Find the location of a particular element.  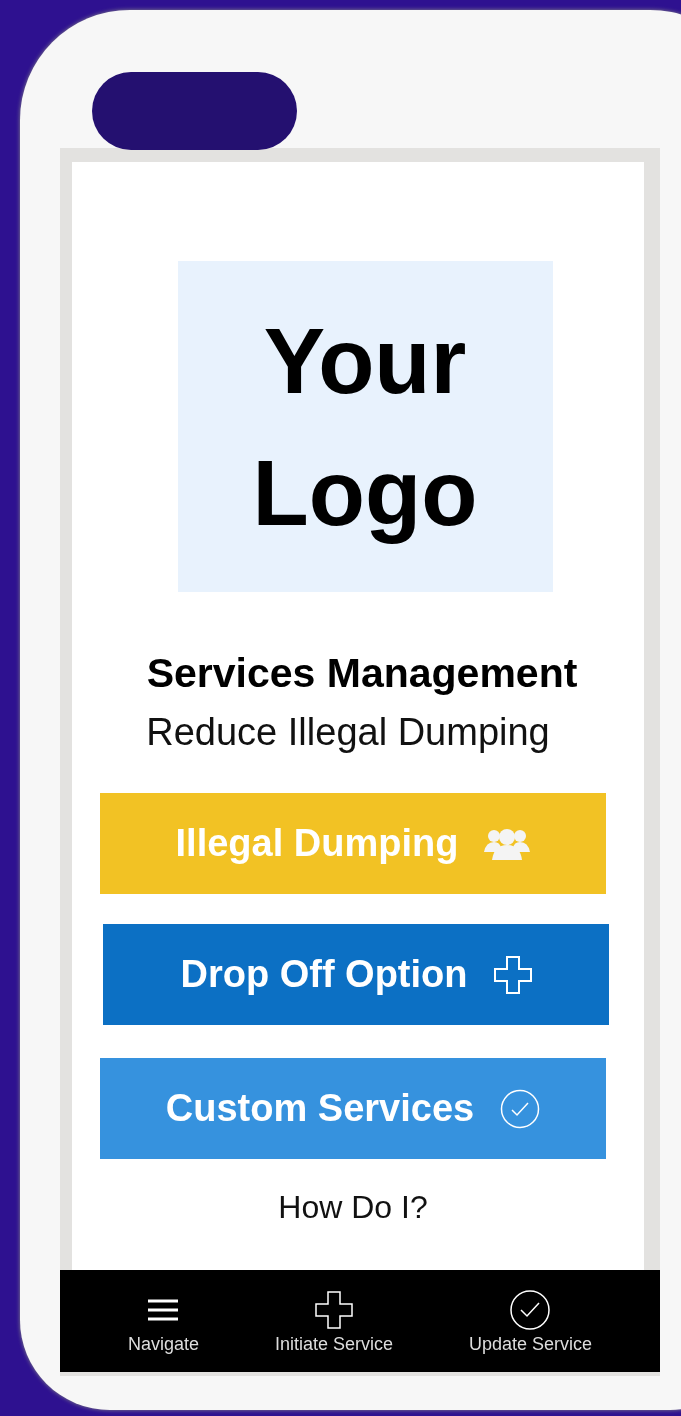

nav-tab: Initiate Service is located at coordinates (333, 1321).